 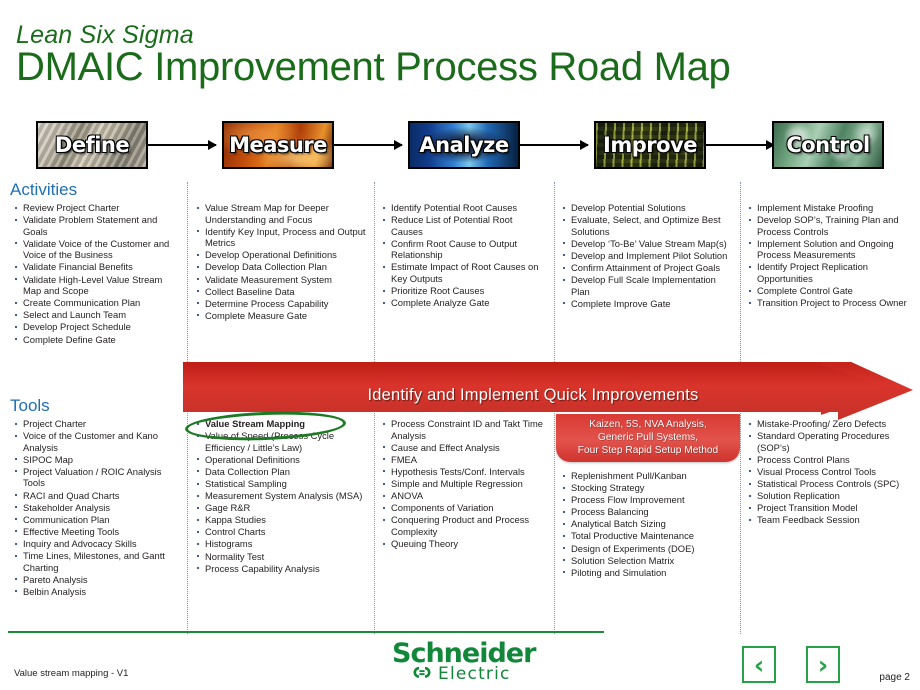 I want to click on list-item: Stakeholder Analysis, so click(x=98, y=508).